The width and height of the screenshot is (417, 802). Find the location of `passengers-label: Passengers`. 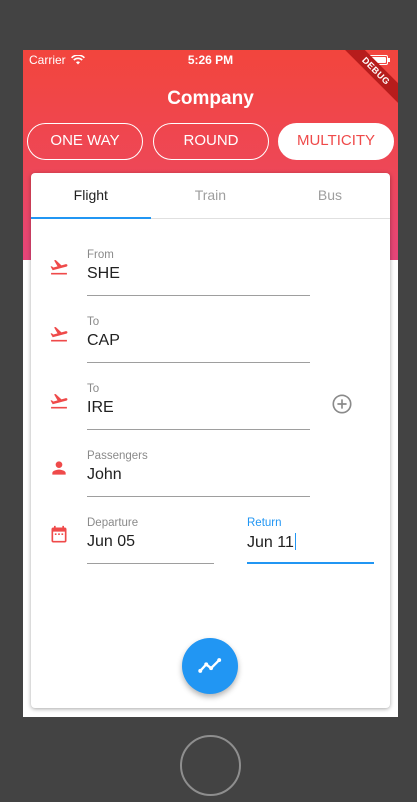

passengers-label: Passengers is located at coordinates (117, 456).